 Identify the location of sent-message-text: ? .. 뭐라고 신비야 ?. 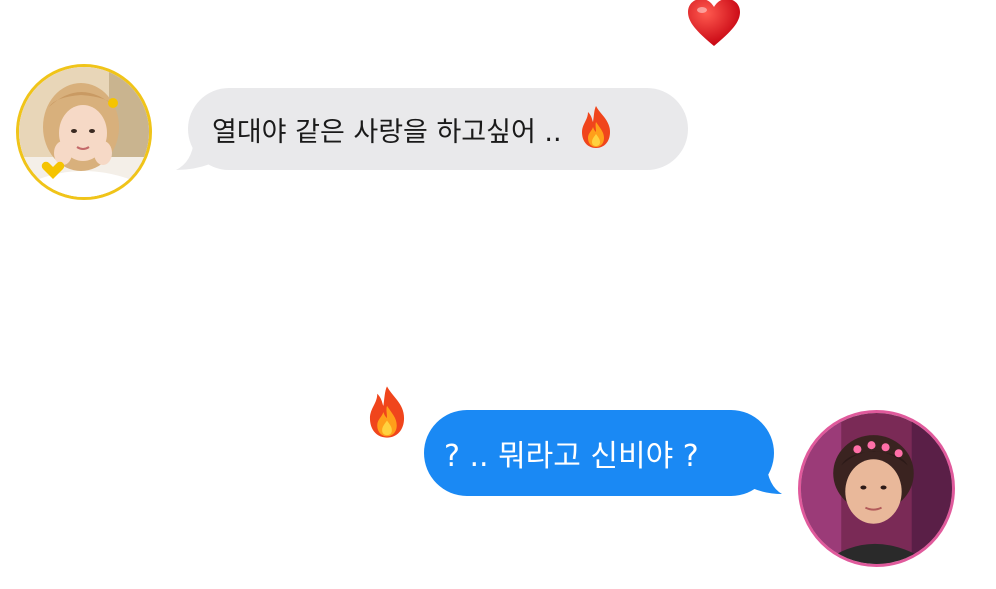
(571, 456).